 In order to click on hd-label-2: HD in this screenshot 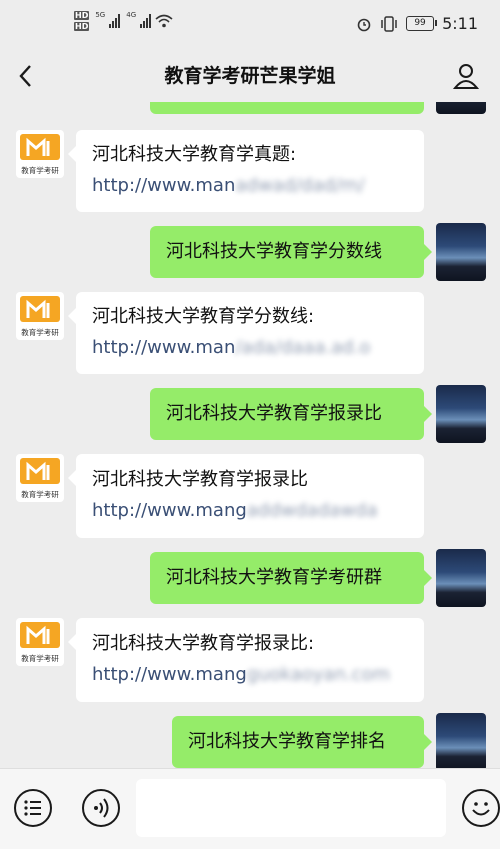, I will do `click(82, 26)`.